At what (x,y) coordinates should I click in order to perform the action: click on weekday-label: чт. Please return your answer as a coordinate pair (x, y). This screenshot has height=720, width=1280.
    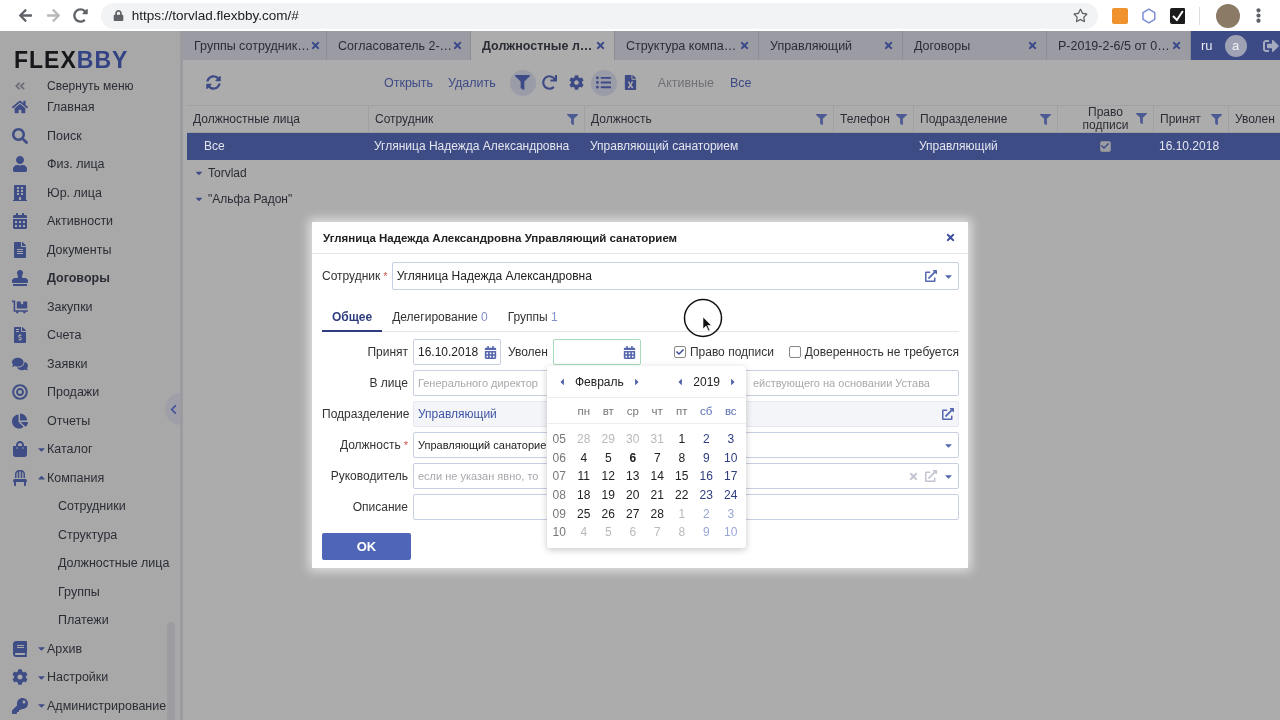
    Looking at the image, I should click on (657, 410).